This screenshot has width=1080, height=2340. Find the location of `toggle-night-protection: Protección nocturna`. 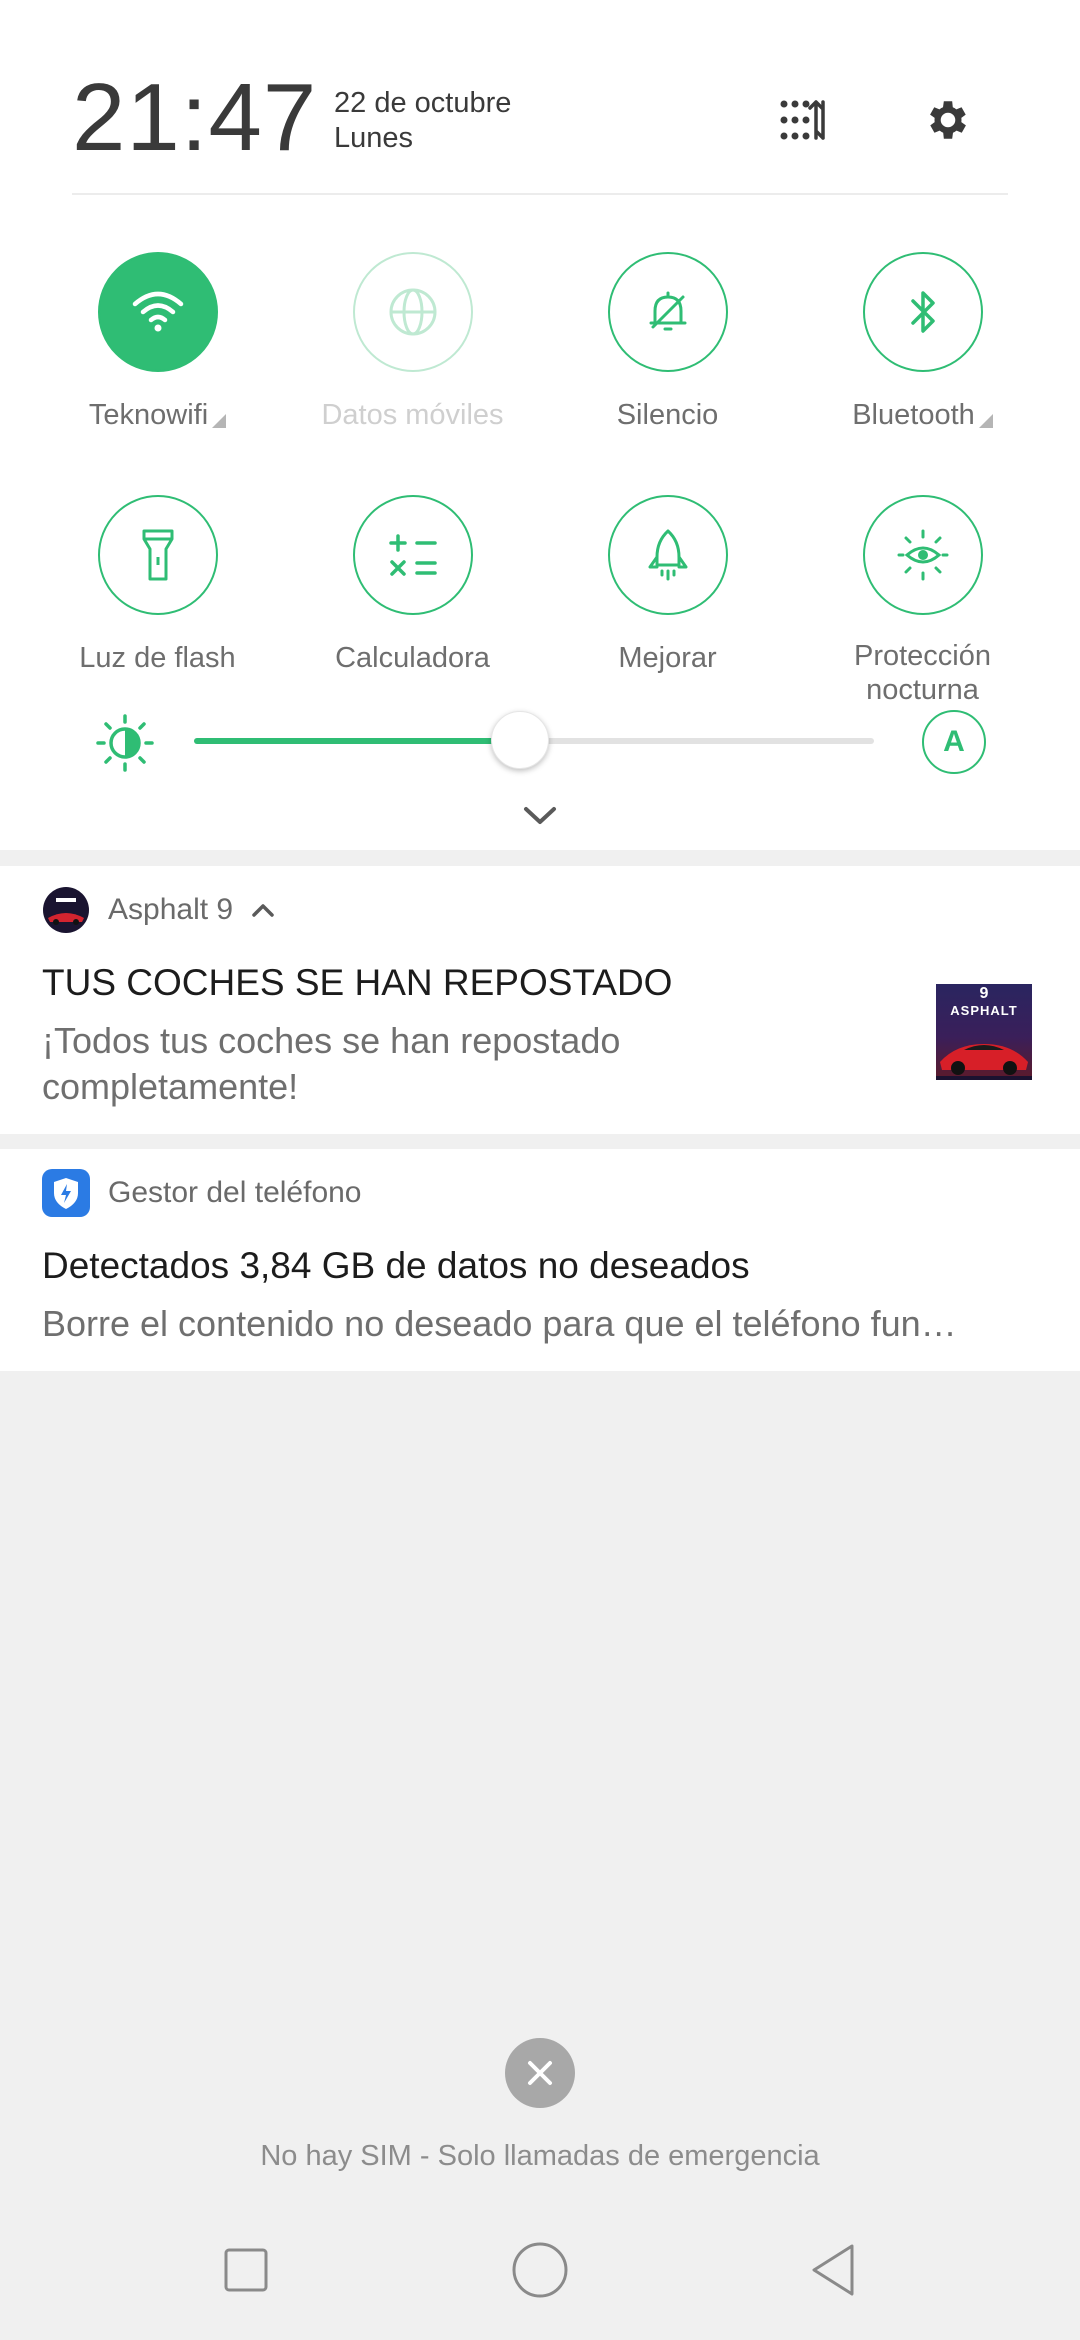

toggle-night-protection: Protección nocturna is located at coordinates (922, 601).